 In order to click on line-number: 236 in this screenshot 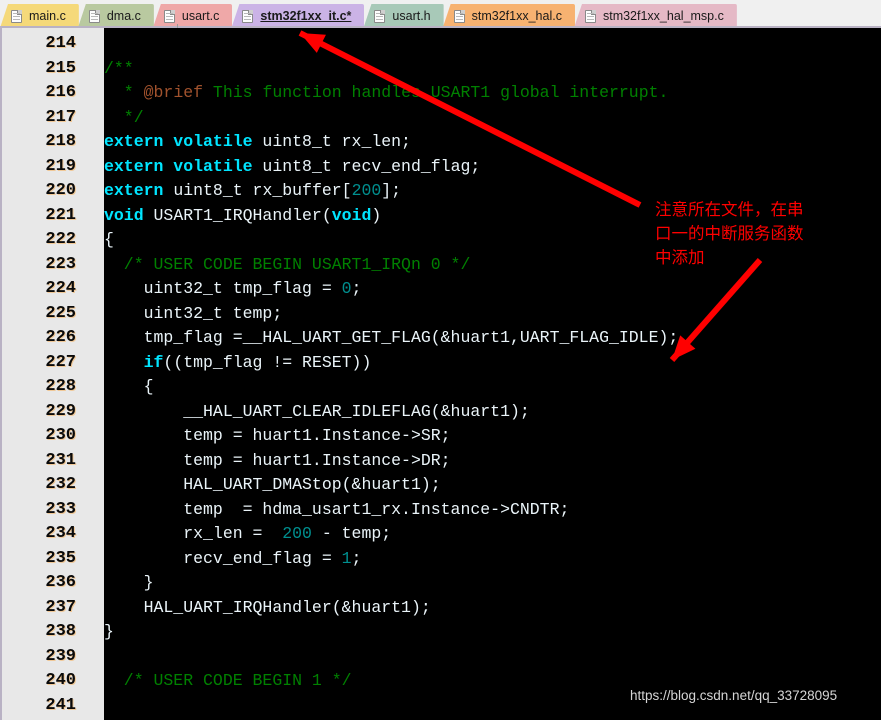, I will do `click(60, 582)`.